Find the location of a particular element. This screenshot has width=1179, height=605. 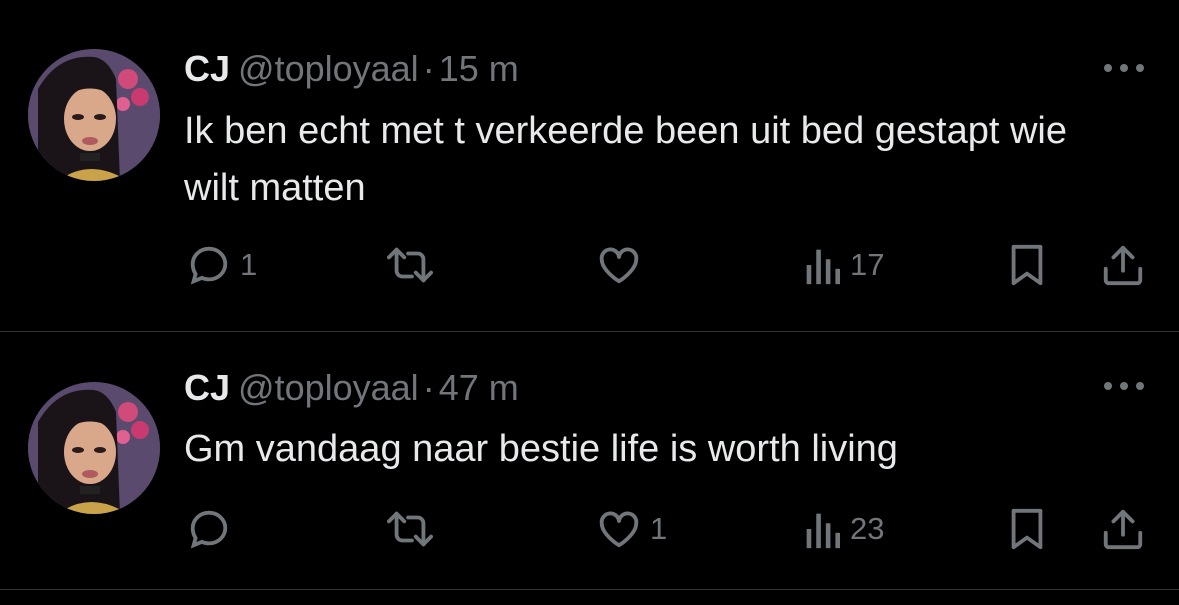

like-button is located at coordinates (623, 265).